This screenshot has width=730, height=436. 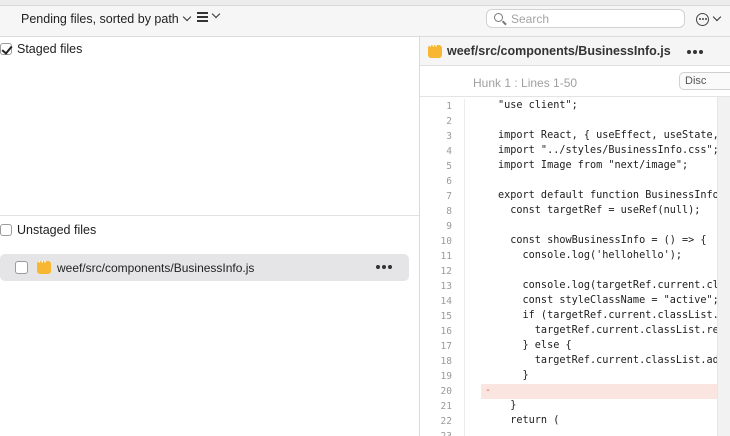 I want to click on code-text: console.log('hellohello');, so click(x=590, y=255).